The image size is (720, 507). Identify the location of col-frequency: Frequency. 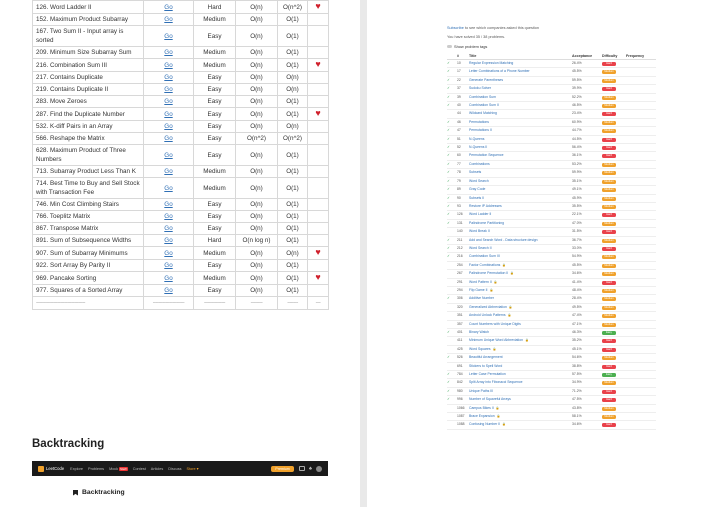
(641, 56).